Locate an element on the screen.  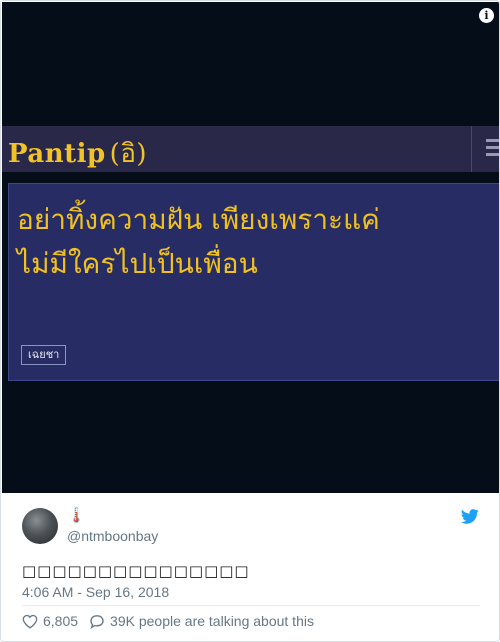
thermometer-icon: 🌡️ is located at coordinates (76, 516).